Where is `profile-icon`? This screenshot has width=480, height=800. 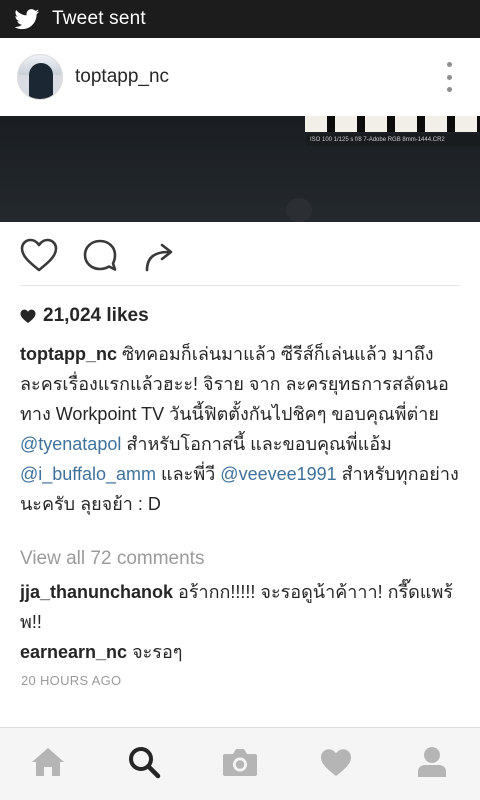 profile-icon is located at coordinates (432, 764).